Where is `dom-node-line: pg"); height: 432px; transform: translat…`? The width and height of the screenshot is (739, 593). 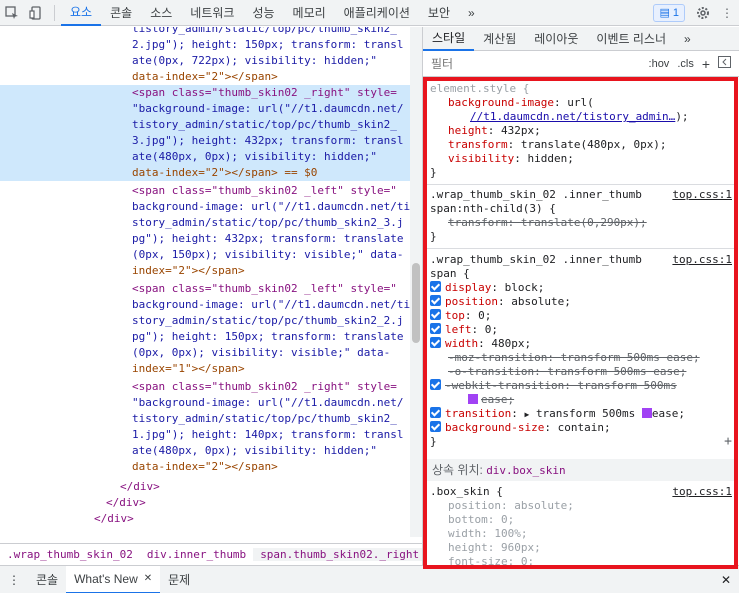 dom-node-line: pg"); height: 432px; transform: translat… is located at coordinates (205, 239).